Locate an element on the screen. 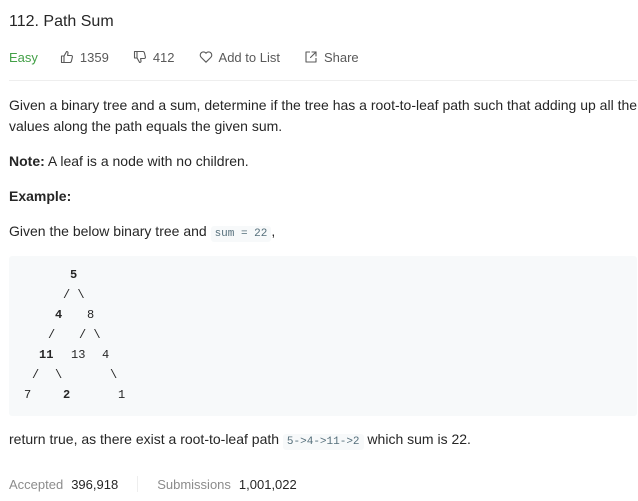  tree-node-1: 1 is located at coordinates (122, 395).